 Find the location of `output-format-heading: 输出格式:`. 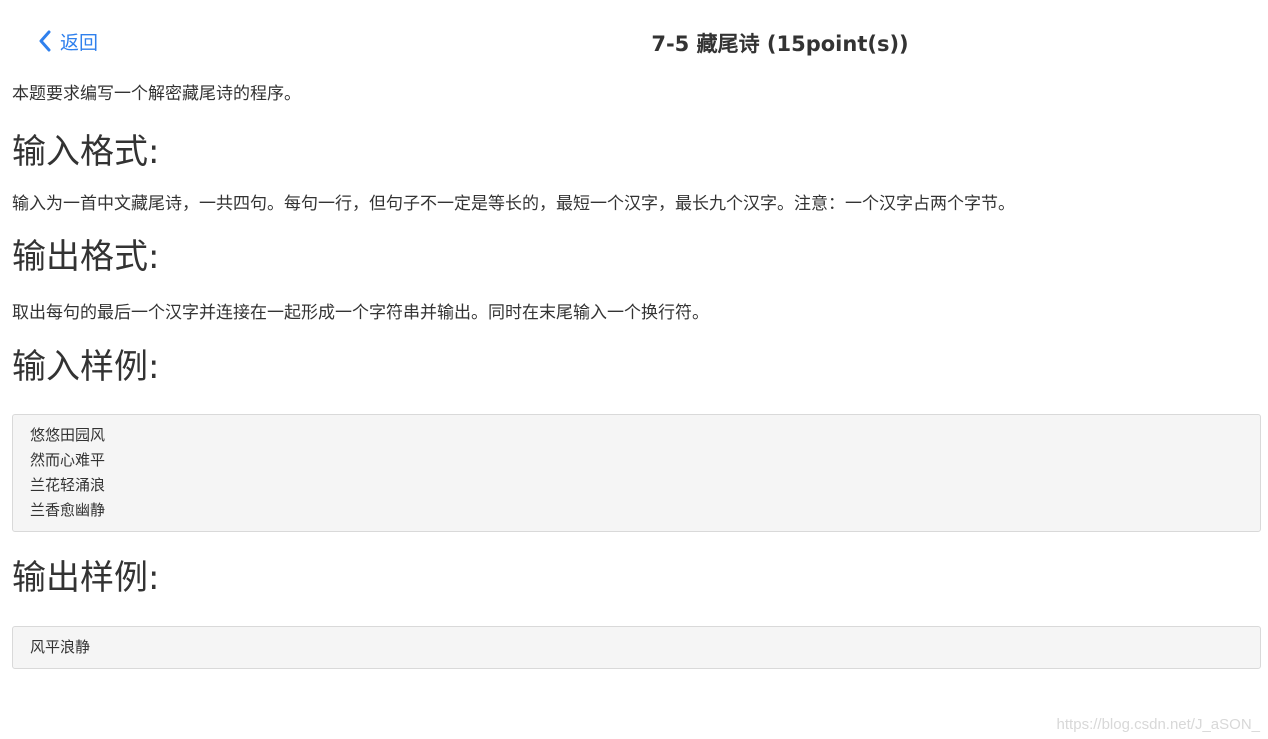

output-format-heading: 输出格式: is located at coordinates (86, 257).